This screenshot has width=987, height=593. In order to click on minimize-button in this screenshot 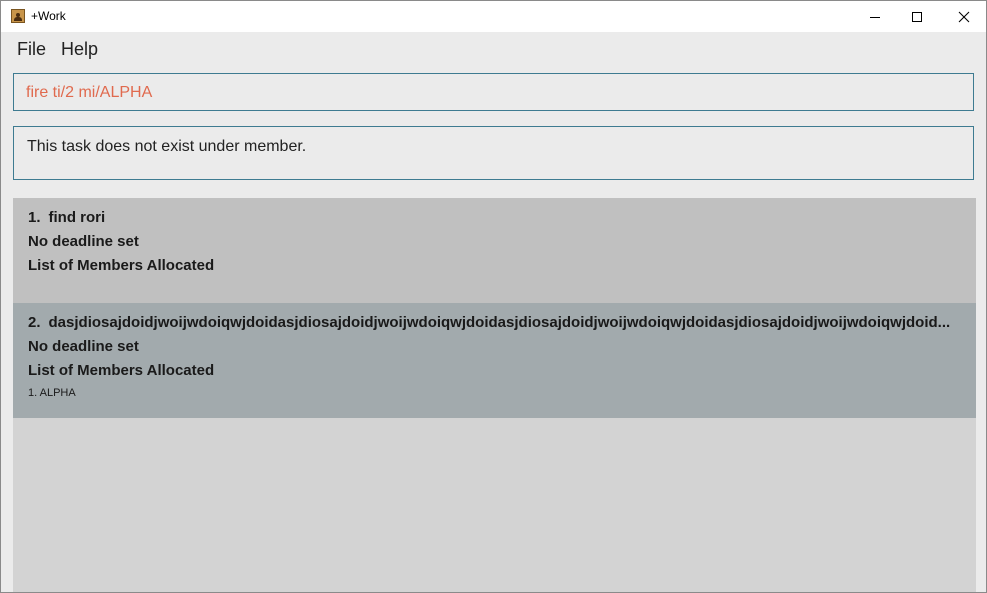, I will do `click(875, 16)`.